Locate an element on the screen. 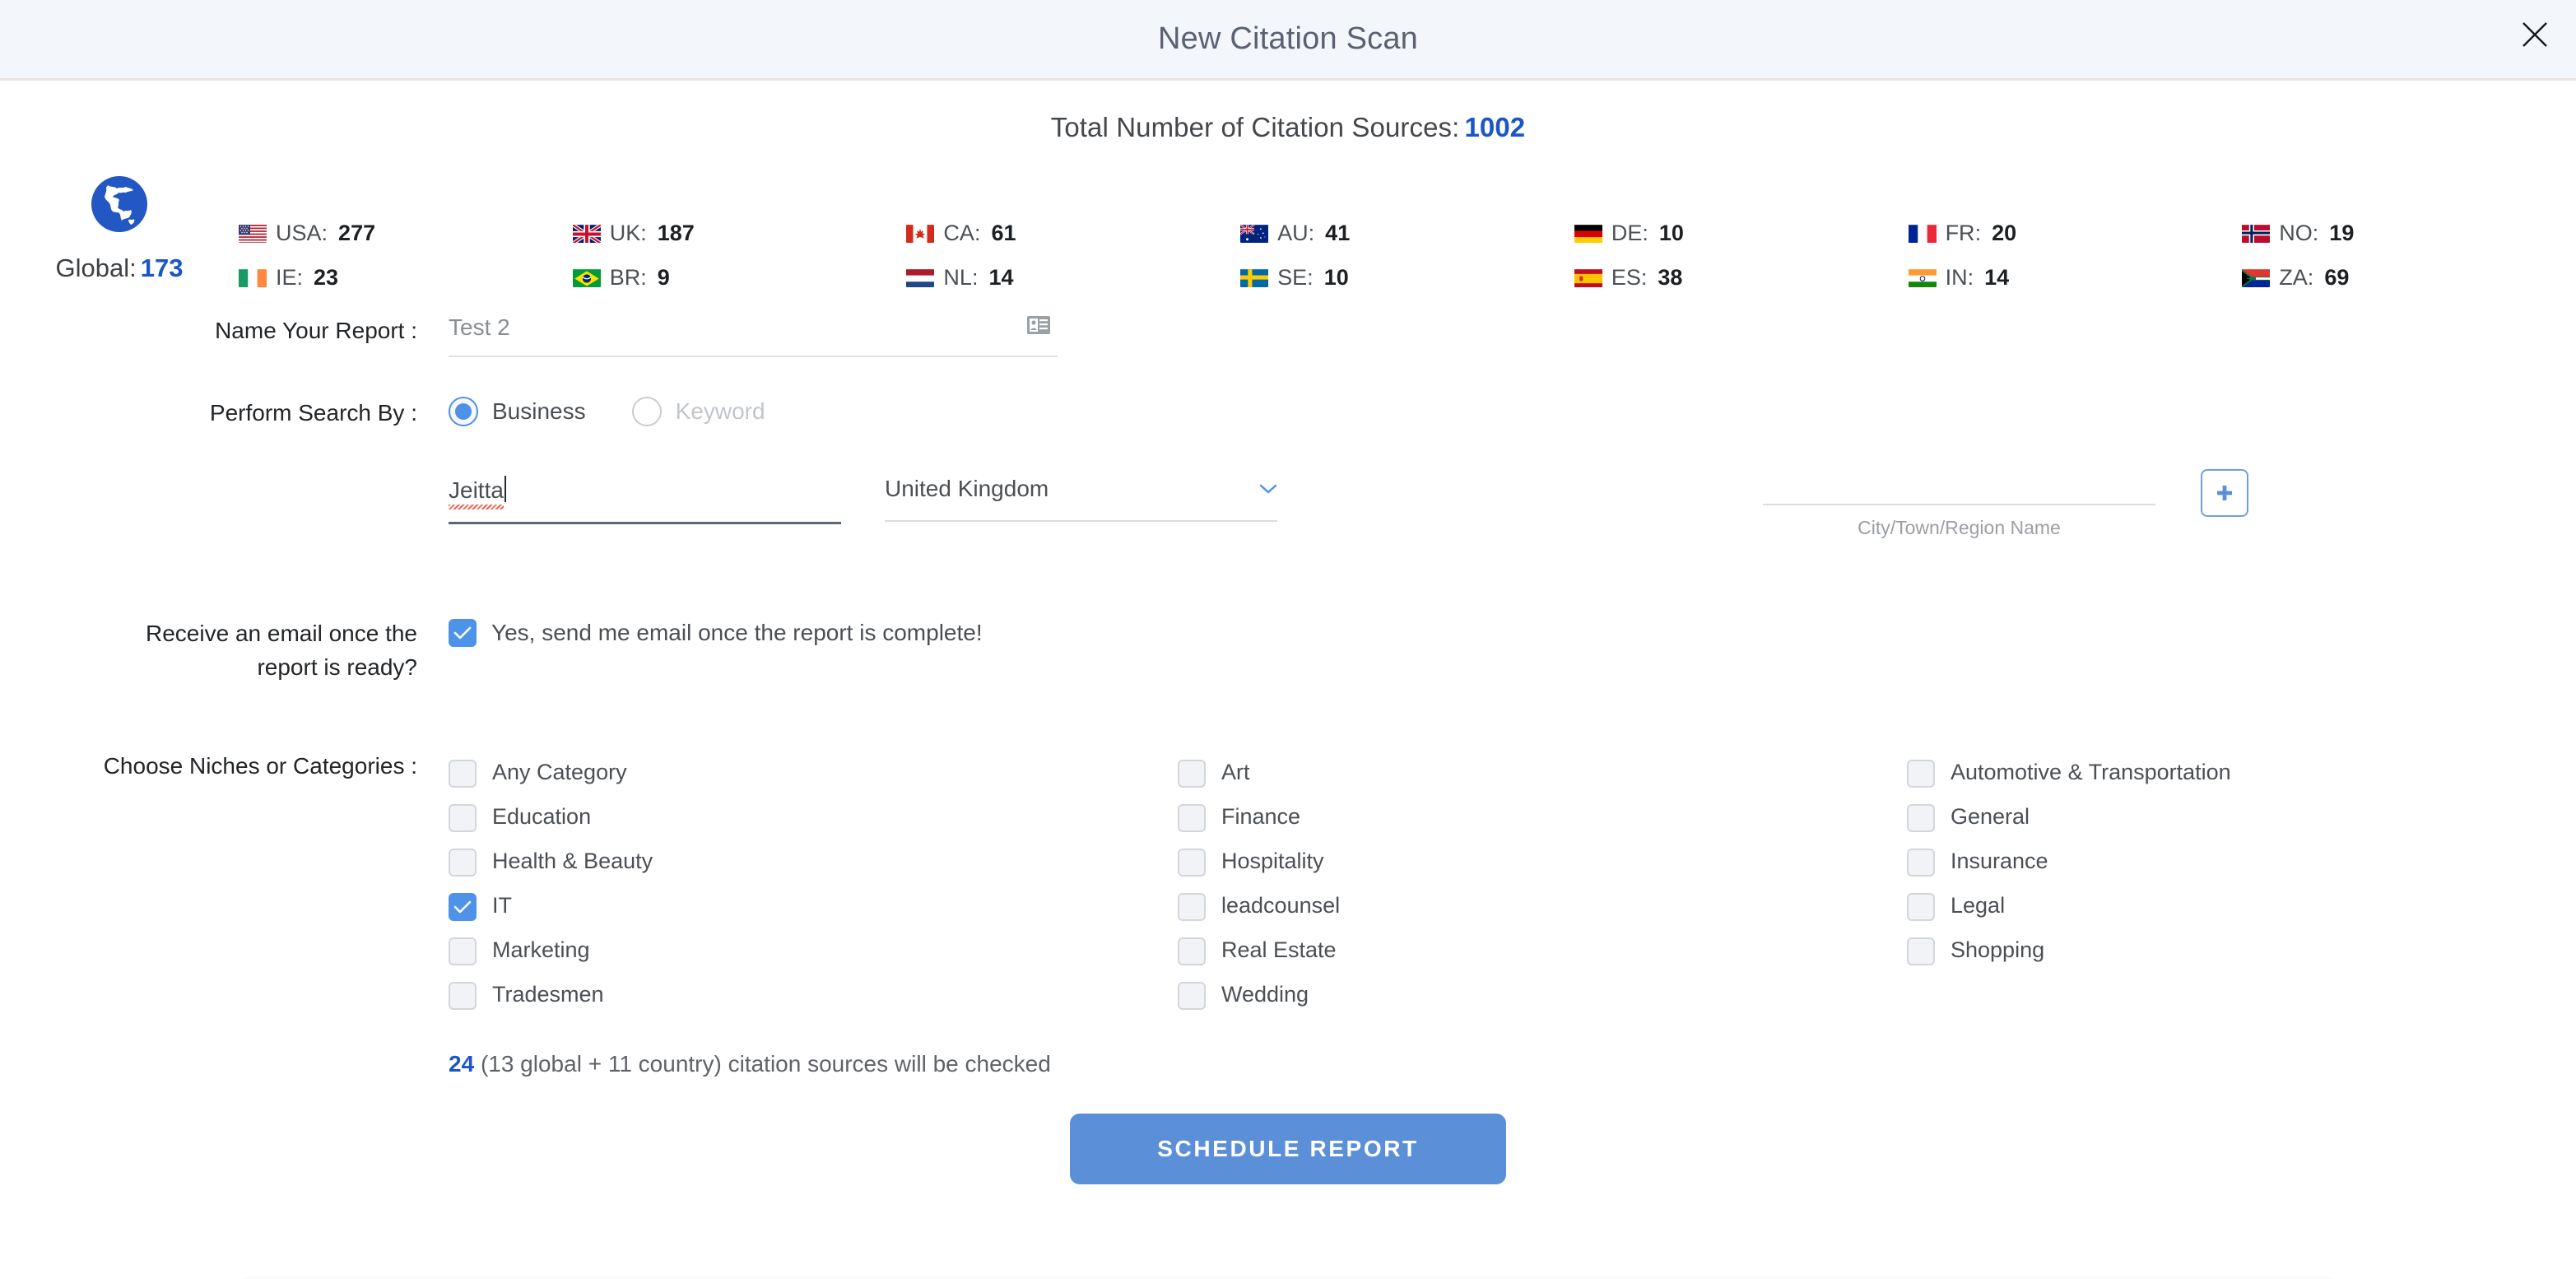  page-title: New Citation Scan is located at coordinates (1288, 38).